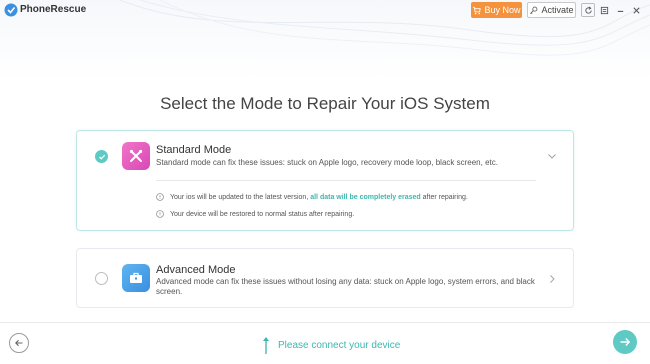 This screenshot has width=650, height=364. I want to click on refresh-button, so click(588, 10).